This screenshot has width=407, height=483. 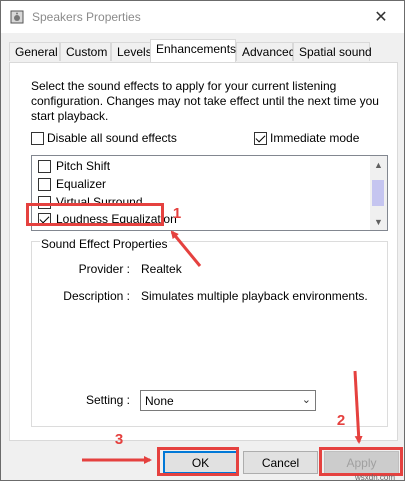 I want to click on highlight-loudness-equalization, so click(x=95, y=214).